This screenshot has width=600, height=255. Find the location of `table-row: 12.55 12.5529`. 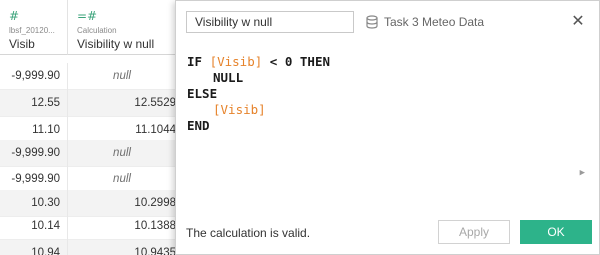

table-row: 12.55 12.5529 is located at coordinates (92, 103).